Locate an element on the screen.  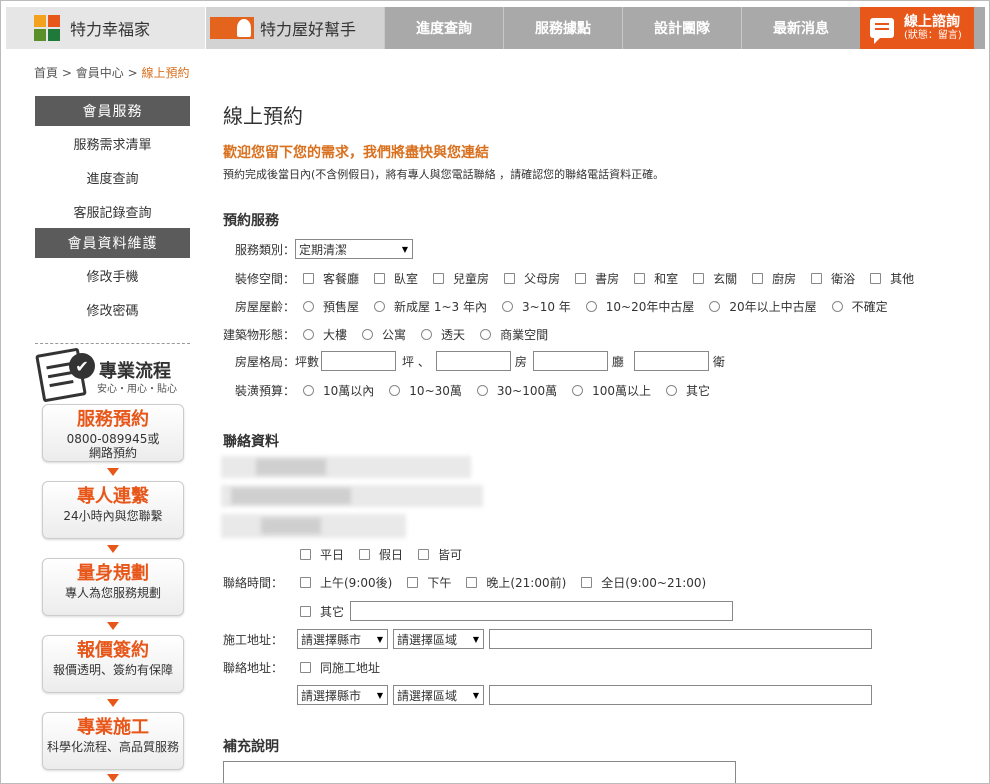
service-type-select: 定期清潔 ▼ is located at coordinates (354, 249).